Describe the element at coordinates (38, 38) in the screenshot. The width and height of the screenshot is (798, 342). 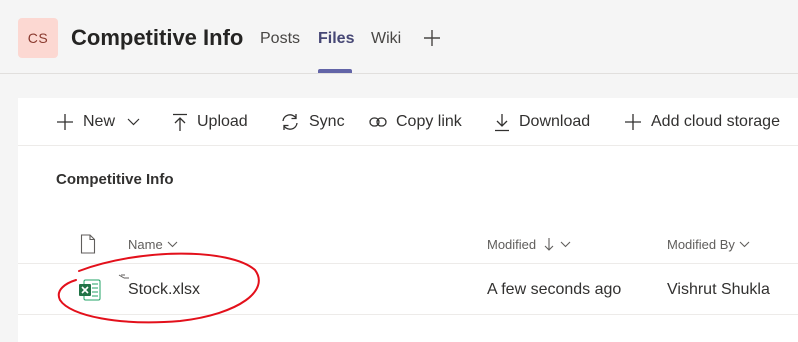
I see `team-avatar: CS` at that location.